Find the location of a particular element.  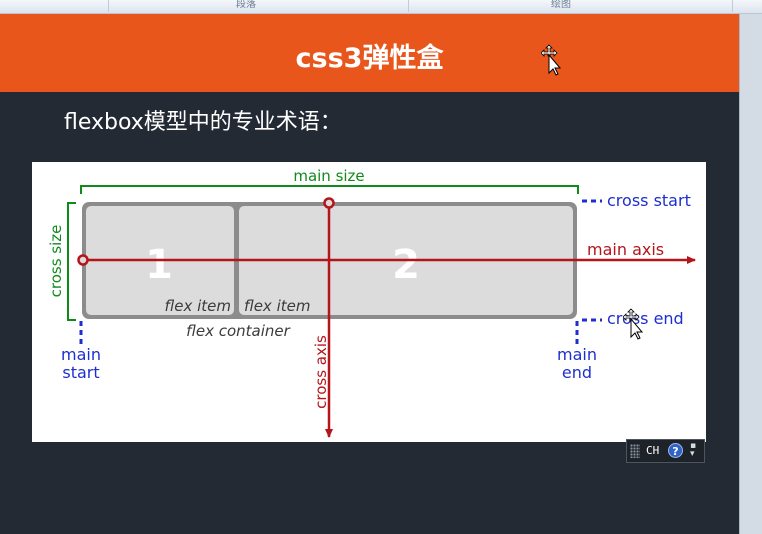

main-start-label-line1: main is located at coordinates (81, 354).